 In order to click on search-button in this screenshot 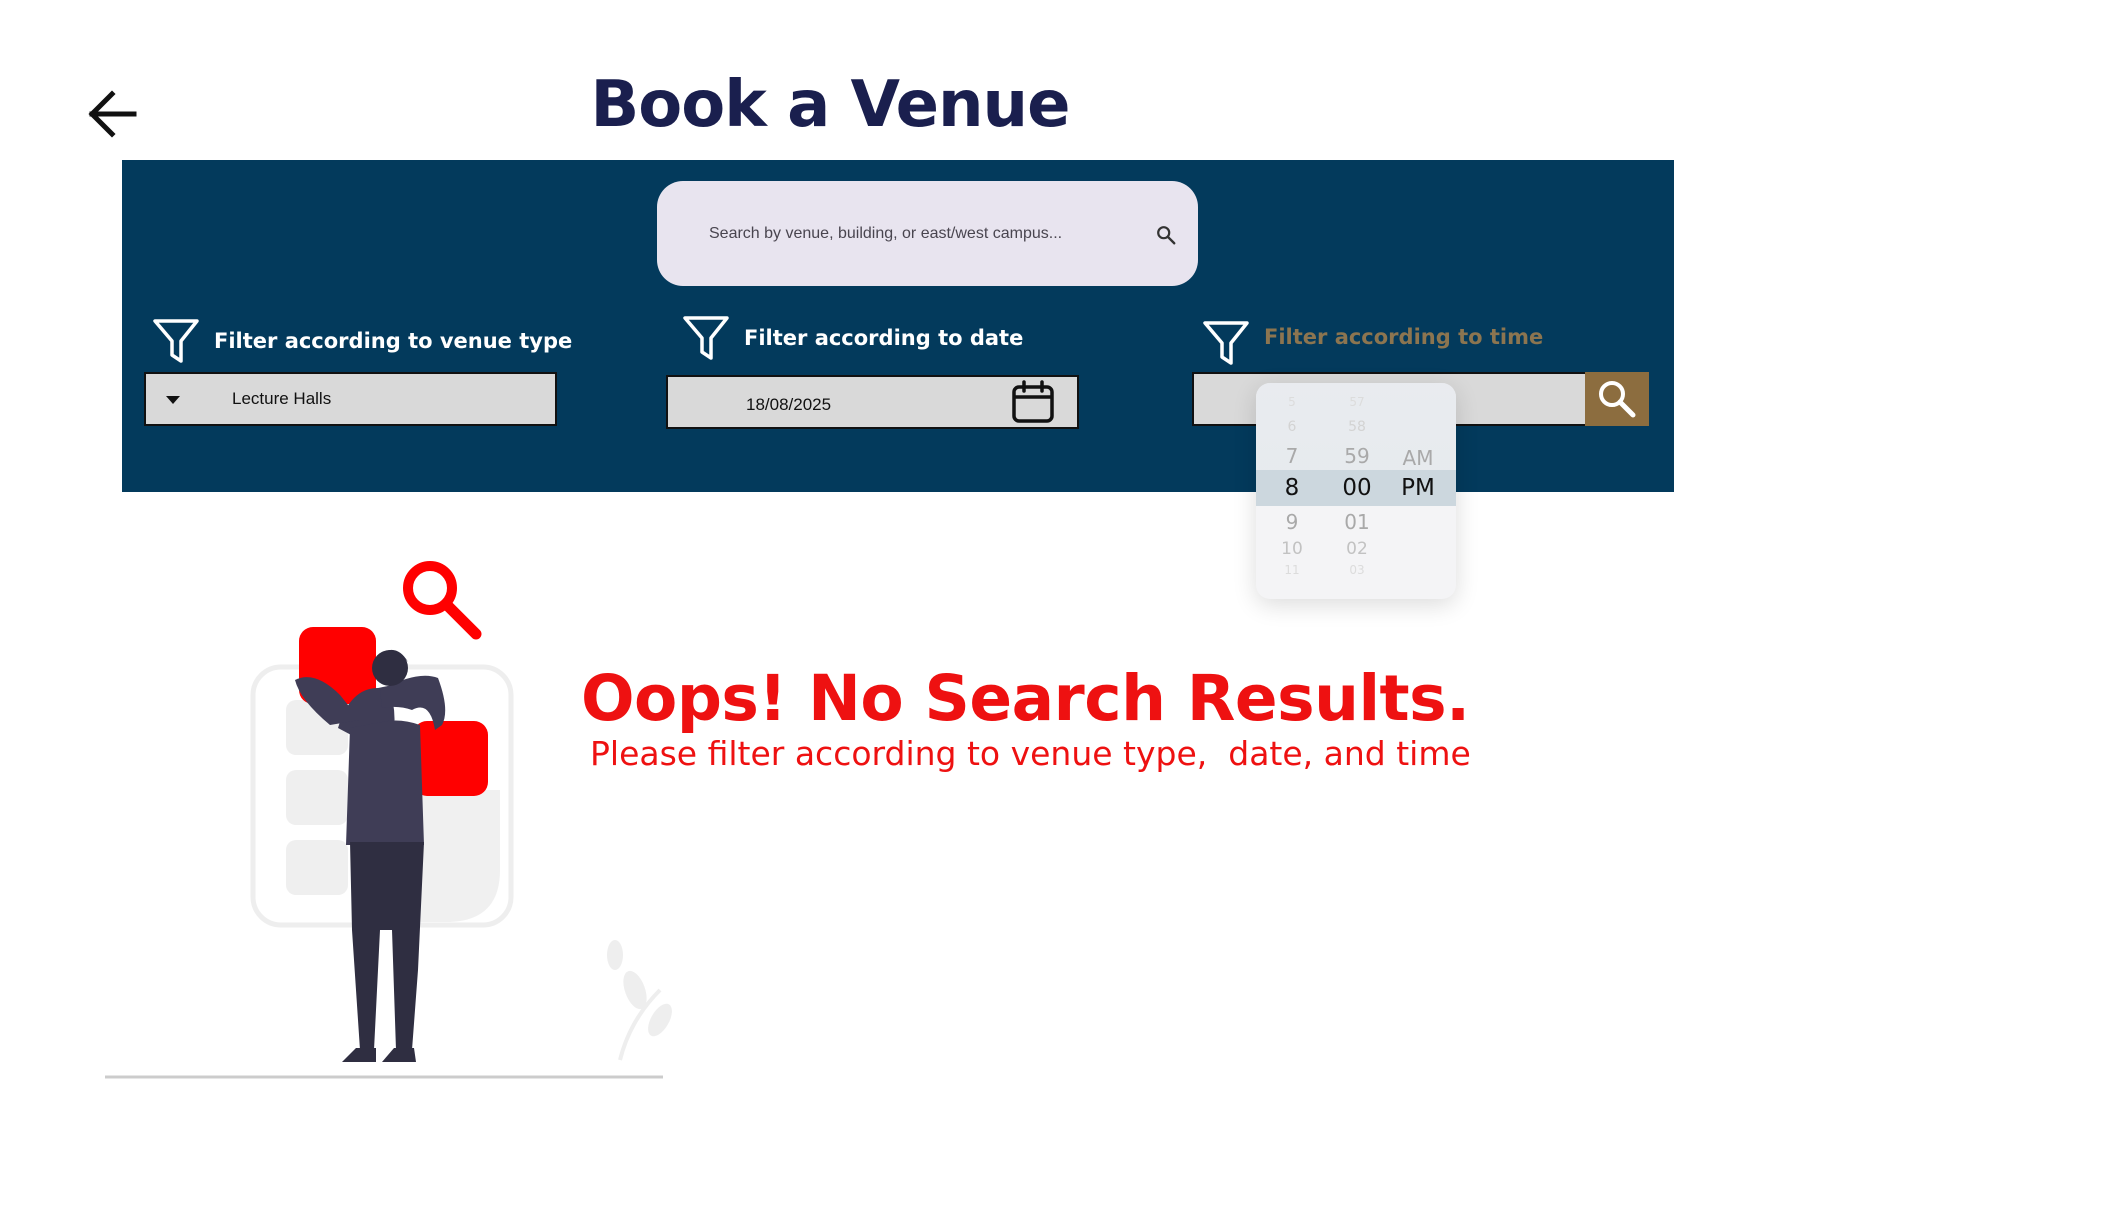, I will do `click(1617, 399)`.